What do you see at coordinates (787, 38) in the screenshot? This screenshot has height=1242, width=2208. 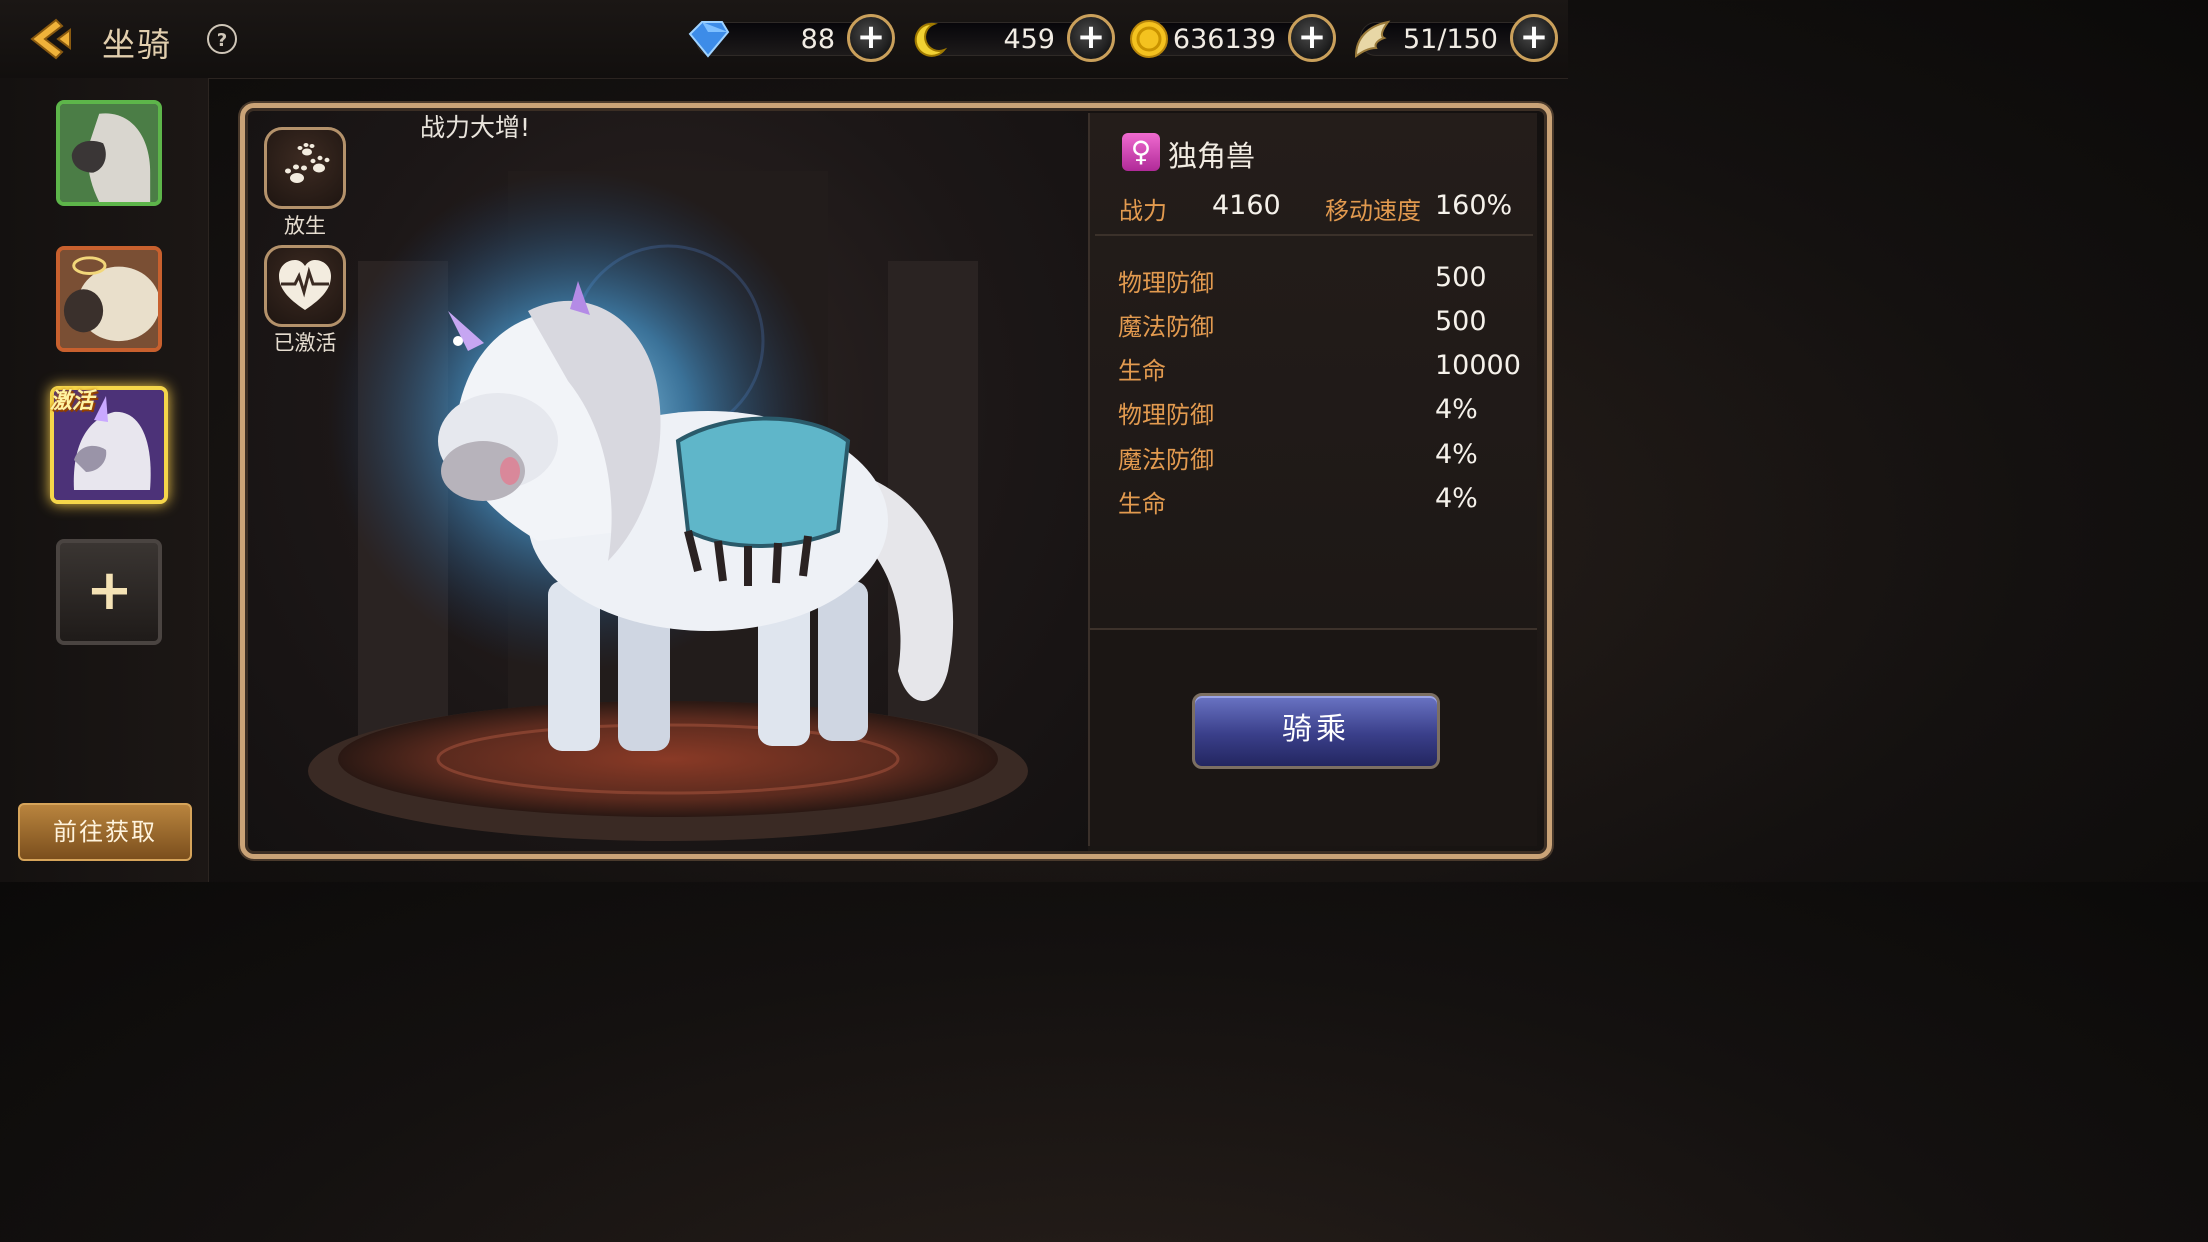 I see `currency-diamond: 88 +` at bounding box center [787, 38].